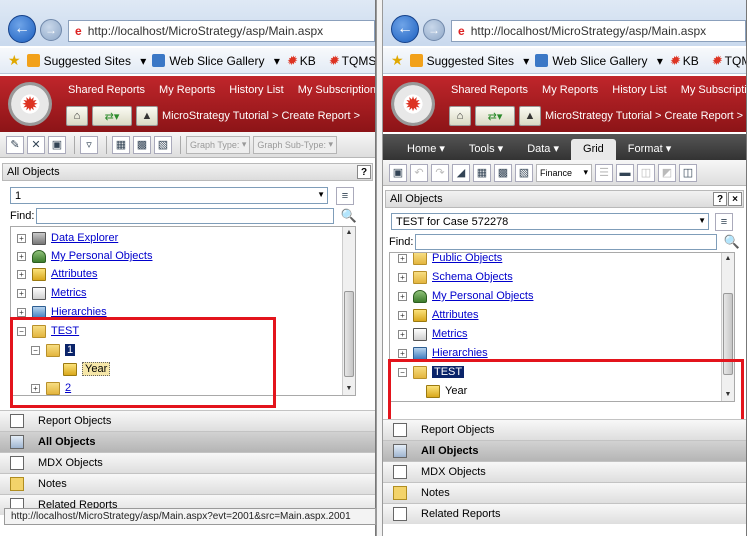 This screenshot has width=747, height=536. Describe the element at coordinates (649, 151) in the screenshot. I see `tab-format: Format ▾` at that location.